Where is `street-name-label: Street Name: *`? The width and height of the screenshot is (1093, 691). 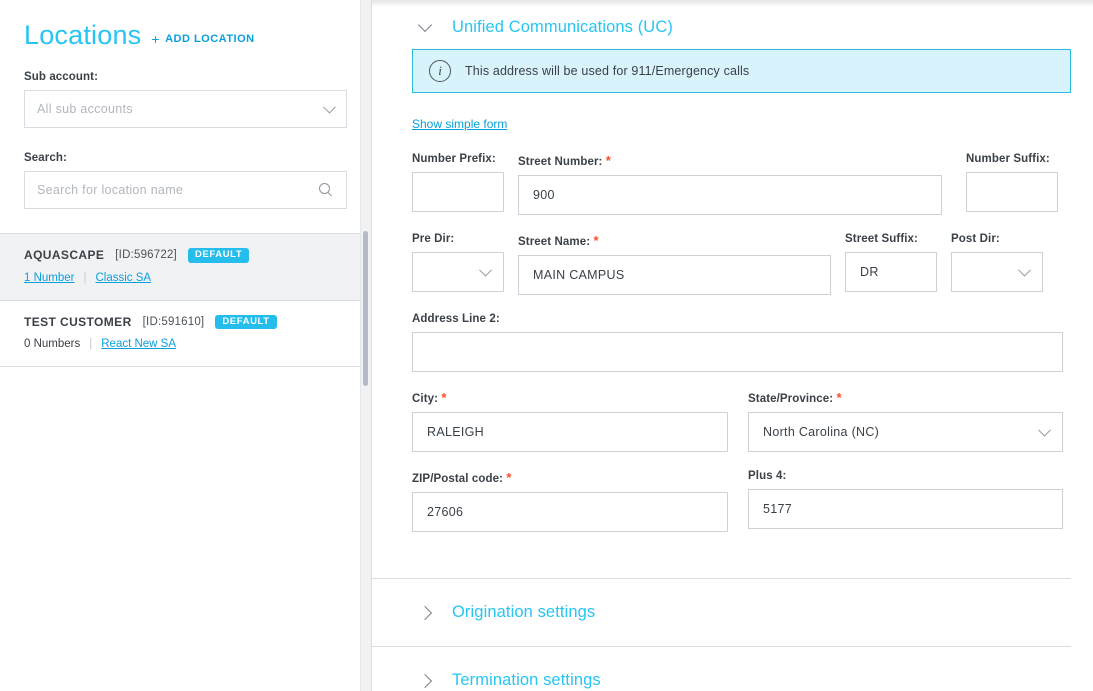
street-name-label: Street Name: * is located at coordinates (558, 240).